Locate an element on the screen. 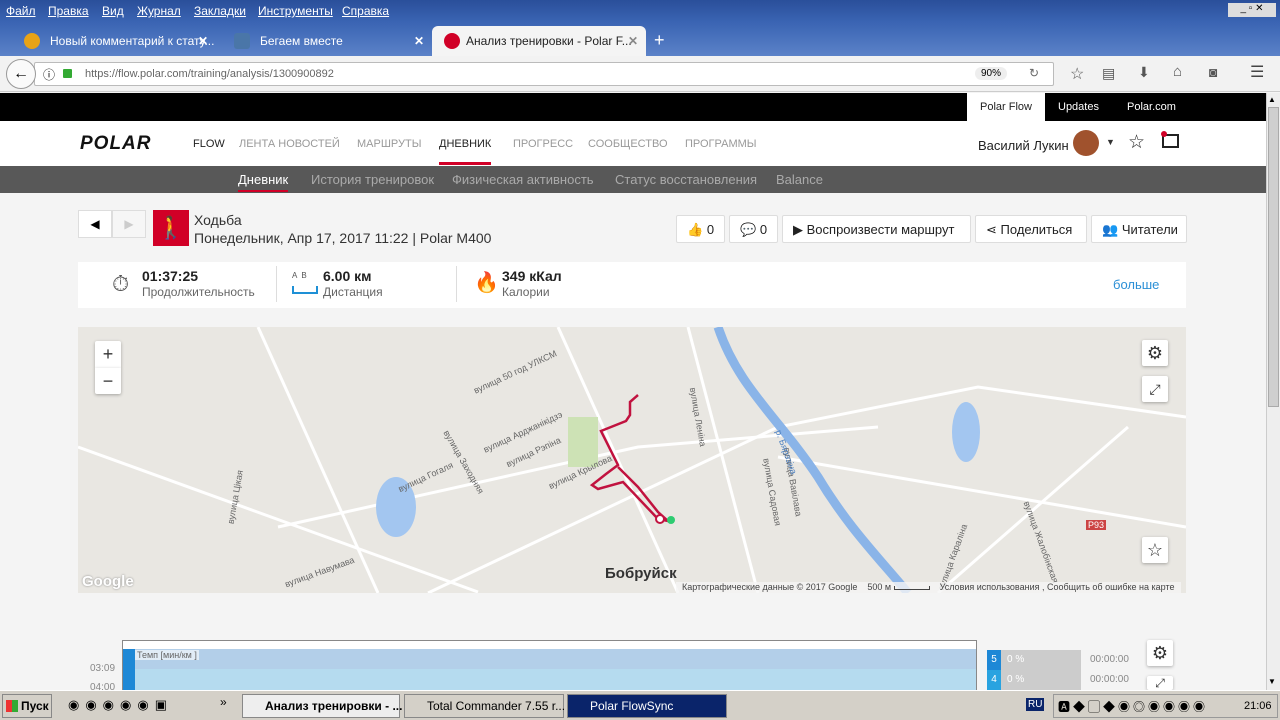 The height and width of the screenshot is (720, 1280). tab-polar: Анализ тренировки - Polar F... ✕ is located at coordinates (539, 41).